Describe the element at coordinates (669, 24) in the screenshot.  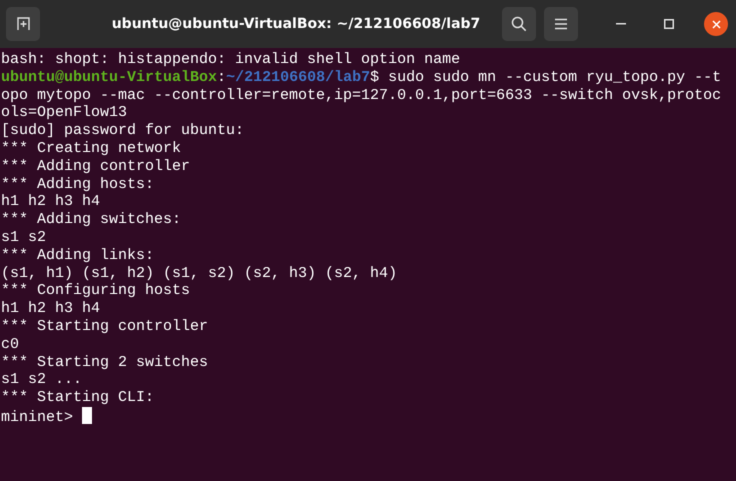
I see `maximize-icon` at that location.